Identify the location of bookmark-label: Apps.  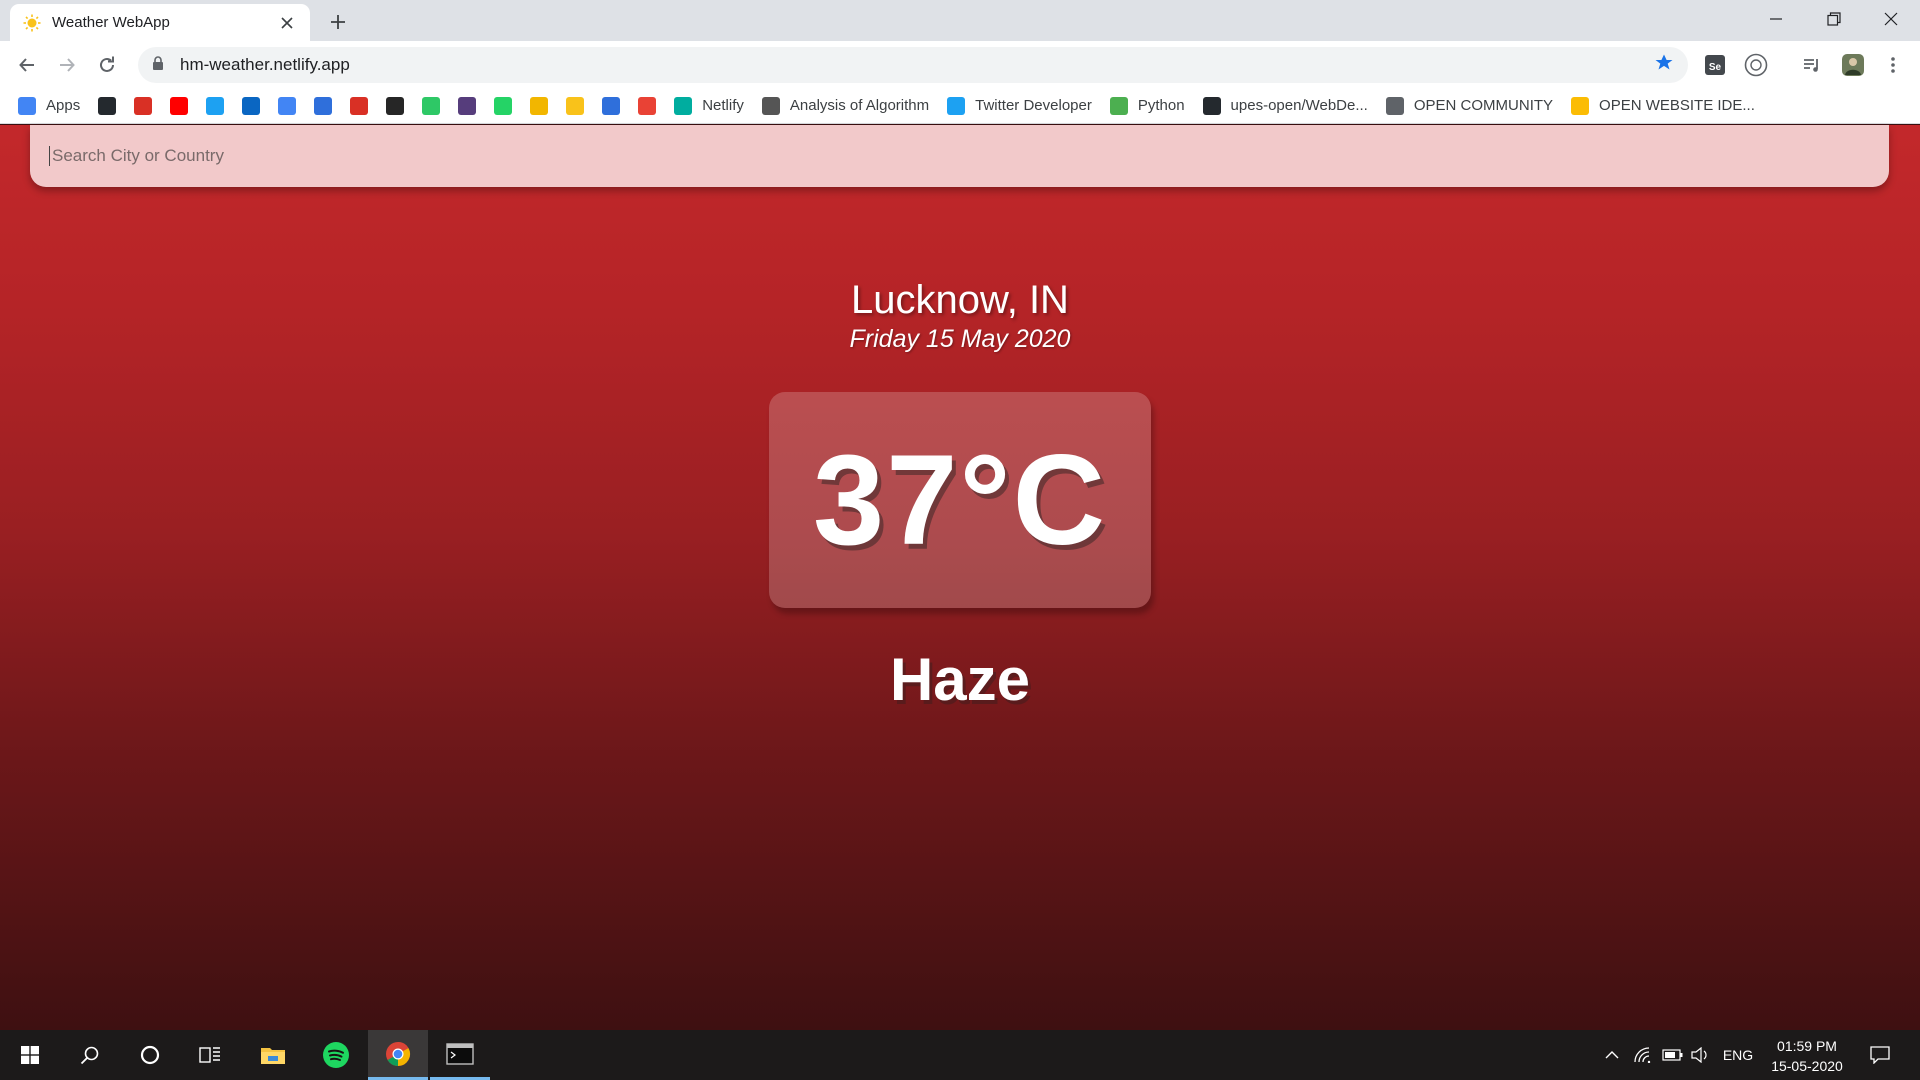
(63, 105).